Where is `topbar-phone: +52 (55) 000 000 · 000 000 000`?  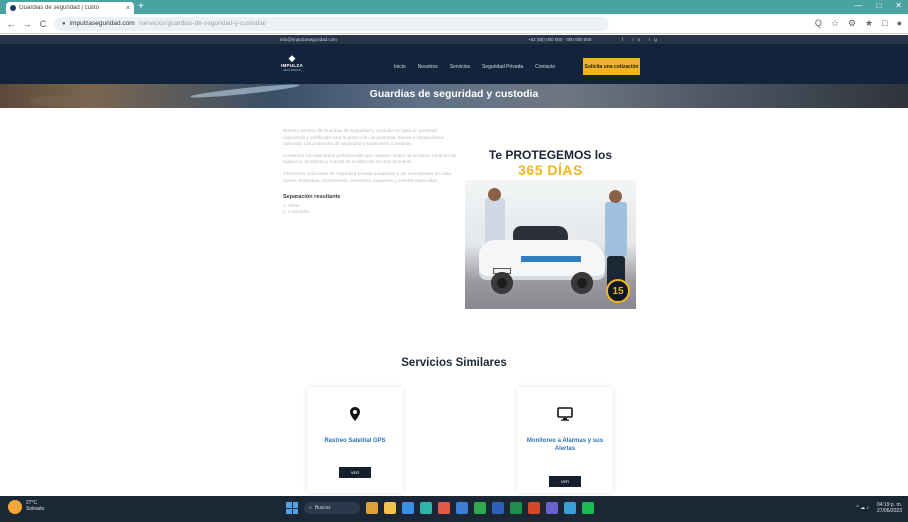 topbar-phone: +52 (55) 000 000 · 000 000 000 is located at coordinates (559, 39).